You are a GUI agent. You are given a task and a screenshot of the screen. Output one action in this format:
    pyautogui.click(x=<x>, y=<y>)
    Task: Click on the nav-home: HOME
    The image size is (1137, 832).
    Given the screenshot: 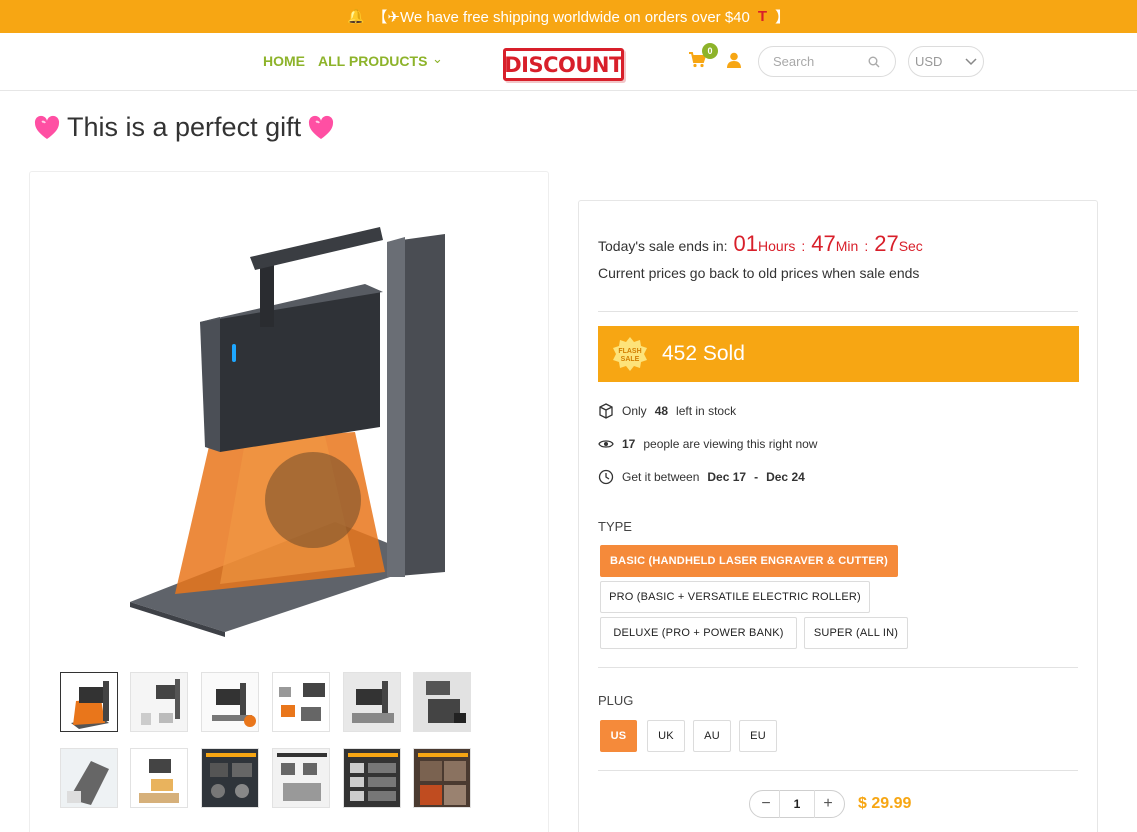 What is the action you would take?
    pyautogui.click(x=284, y=61)
    